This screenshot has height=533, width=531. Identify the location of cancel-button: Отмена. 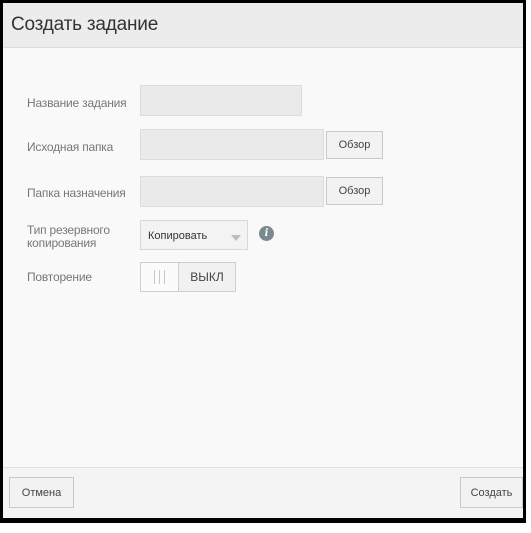
(41, 492).